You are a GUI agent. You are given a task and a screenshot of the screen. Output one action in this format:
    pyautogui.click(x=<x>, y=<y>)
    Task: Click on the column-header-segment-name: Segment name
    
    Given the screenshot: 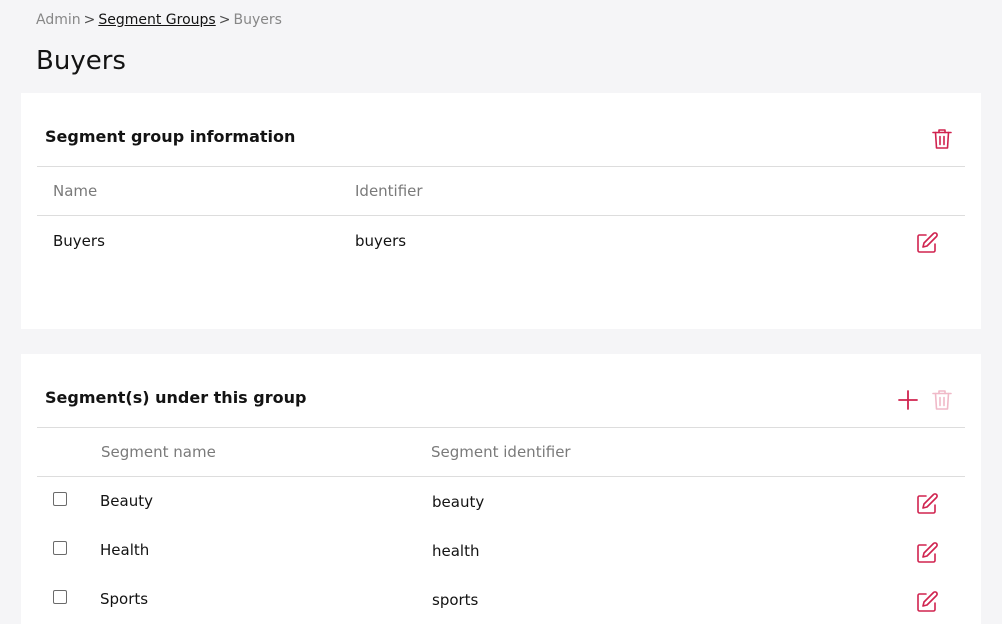 What is the action you would take?
    pyautogui.click(x=158, y=452)
    